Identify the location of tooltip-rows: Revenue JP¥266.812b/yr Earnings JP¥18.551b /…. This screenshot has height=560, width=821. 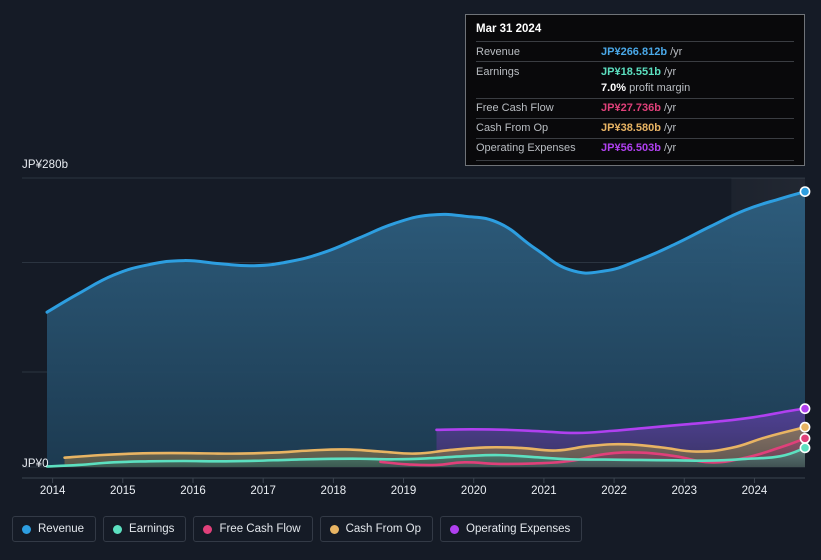
(635, 99).